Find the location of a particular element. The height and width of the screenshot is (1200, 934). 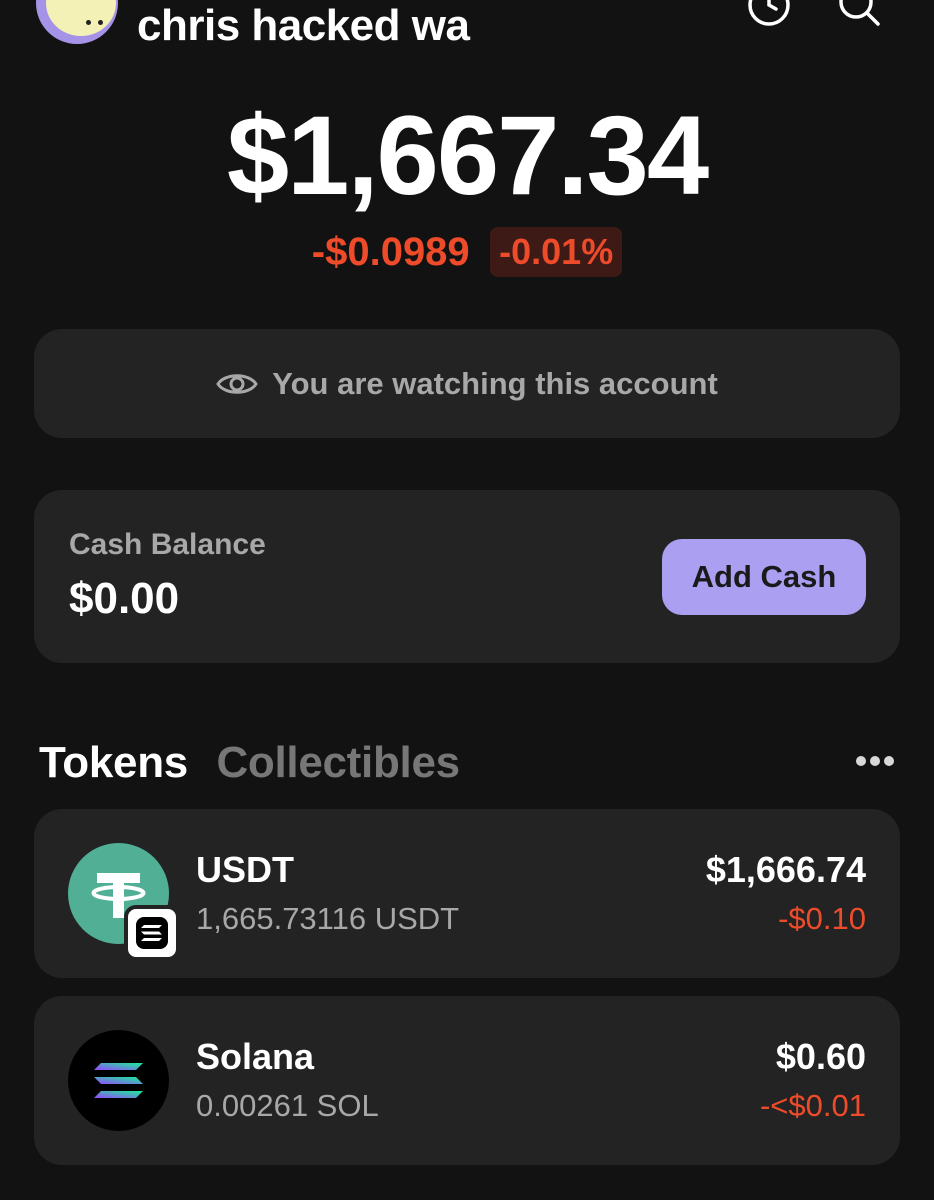

solana-logo-icon is located at coordinates (118, 1080).